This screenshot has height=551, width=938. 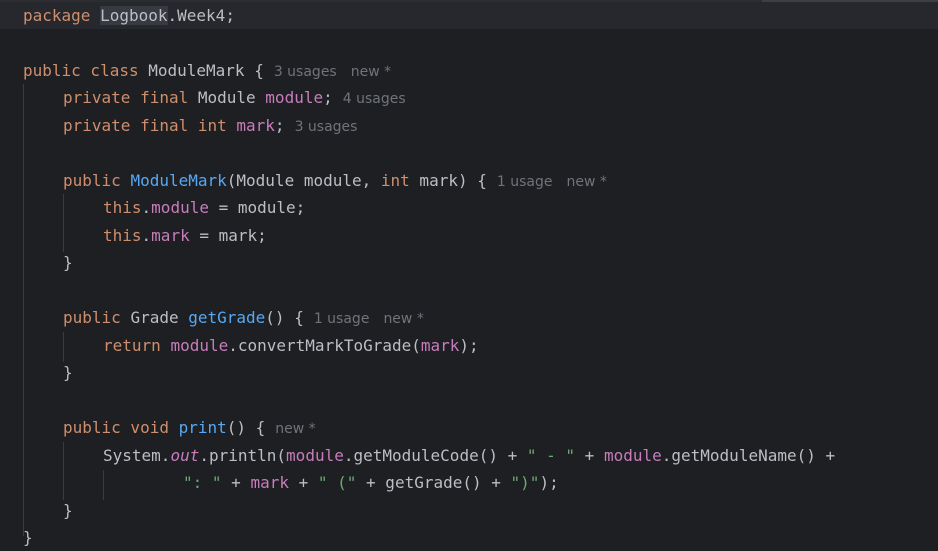 I want to click on type-name: Grade, so click(x=159, y=317).